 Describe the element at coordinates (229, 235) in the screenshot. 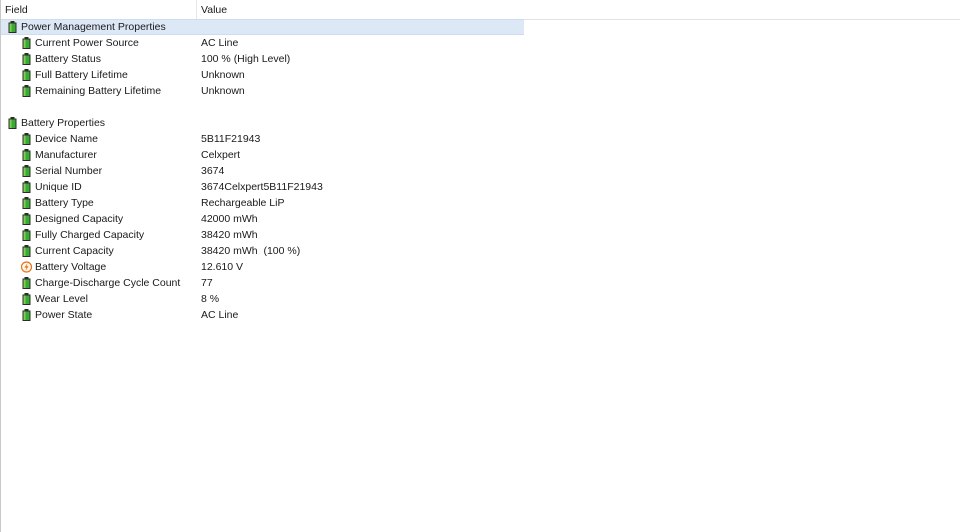

I see `field-value: 38420 mWh` at that location.